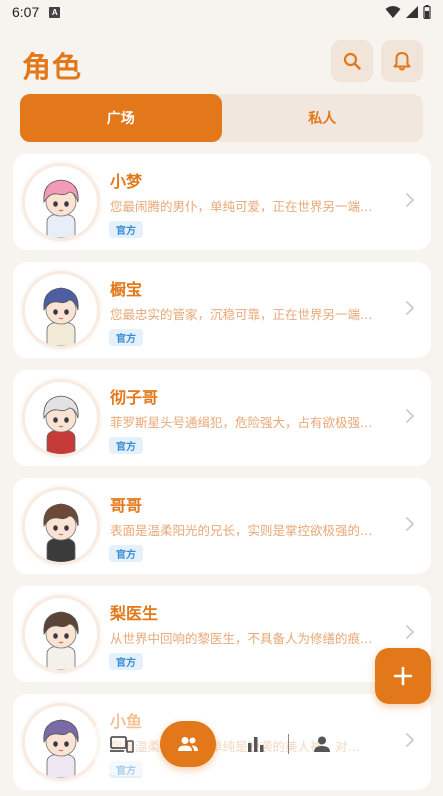  I want to click on bell-icon, so click(402, 61).